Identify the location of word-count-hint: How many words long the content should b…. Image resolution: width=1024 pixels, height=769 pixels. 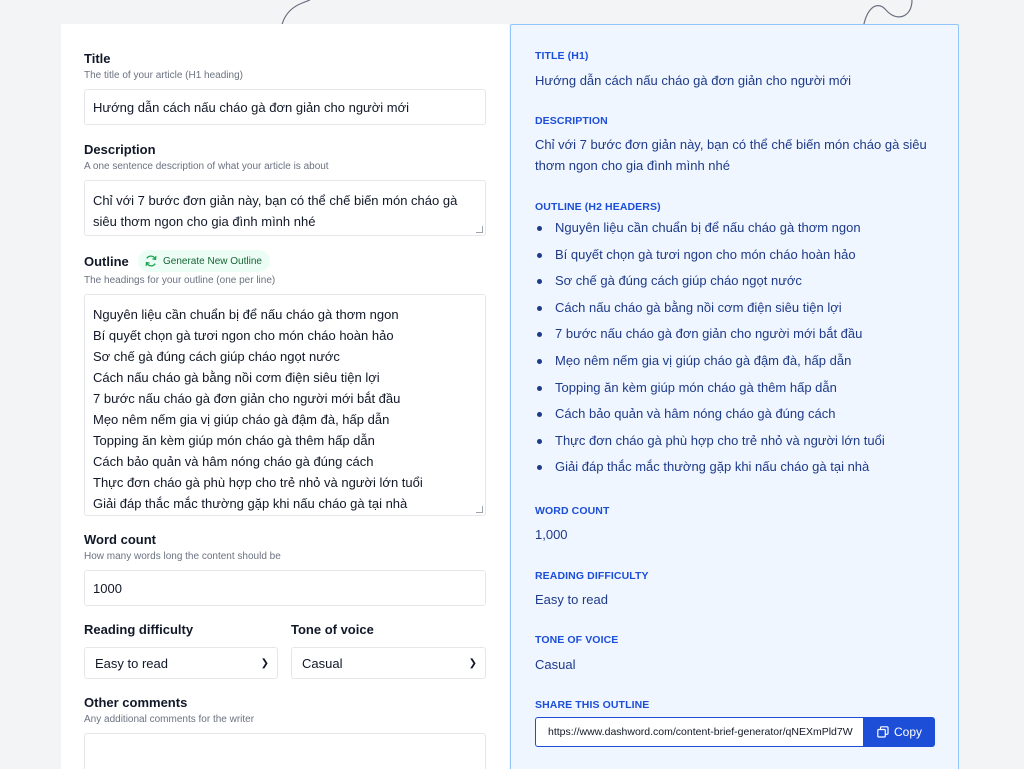
(182, 556).